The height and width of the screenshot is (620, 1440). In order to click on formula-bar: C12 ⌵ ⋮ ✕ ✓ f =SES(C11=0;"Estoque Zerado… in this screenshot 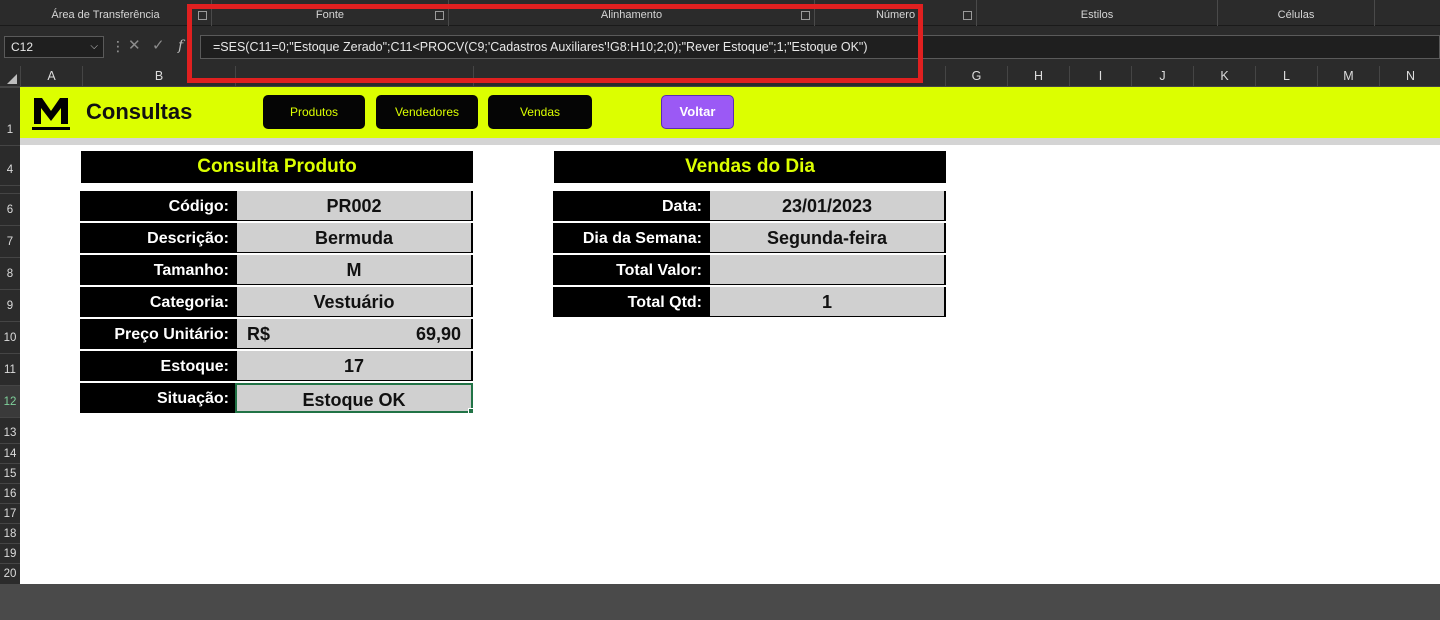, I will do `click(720, 46)`.